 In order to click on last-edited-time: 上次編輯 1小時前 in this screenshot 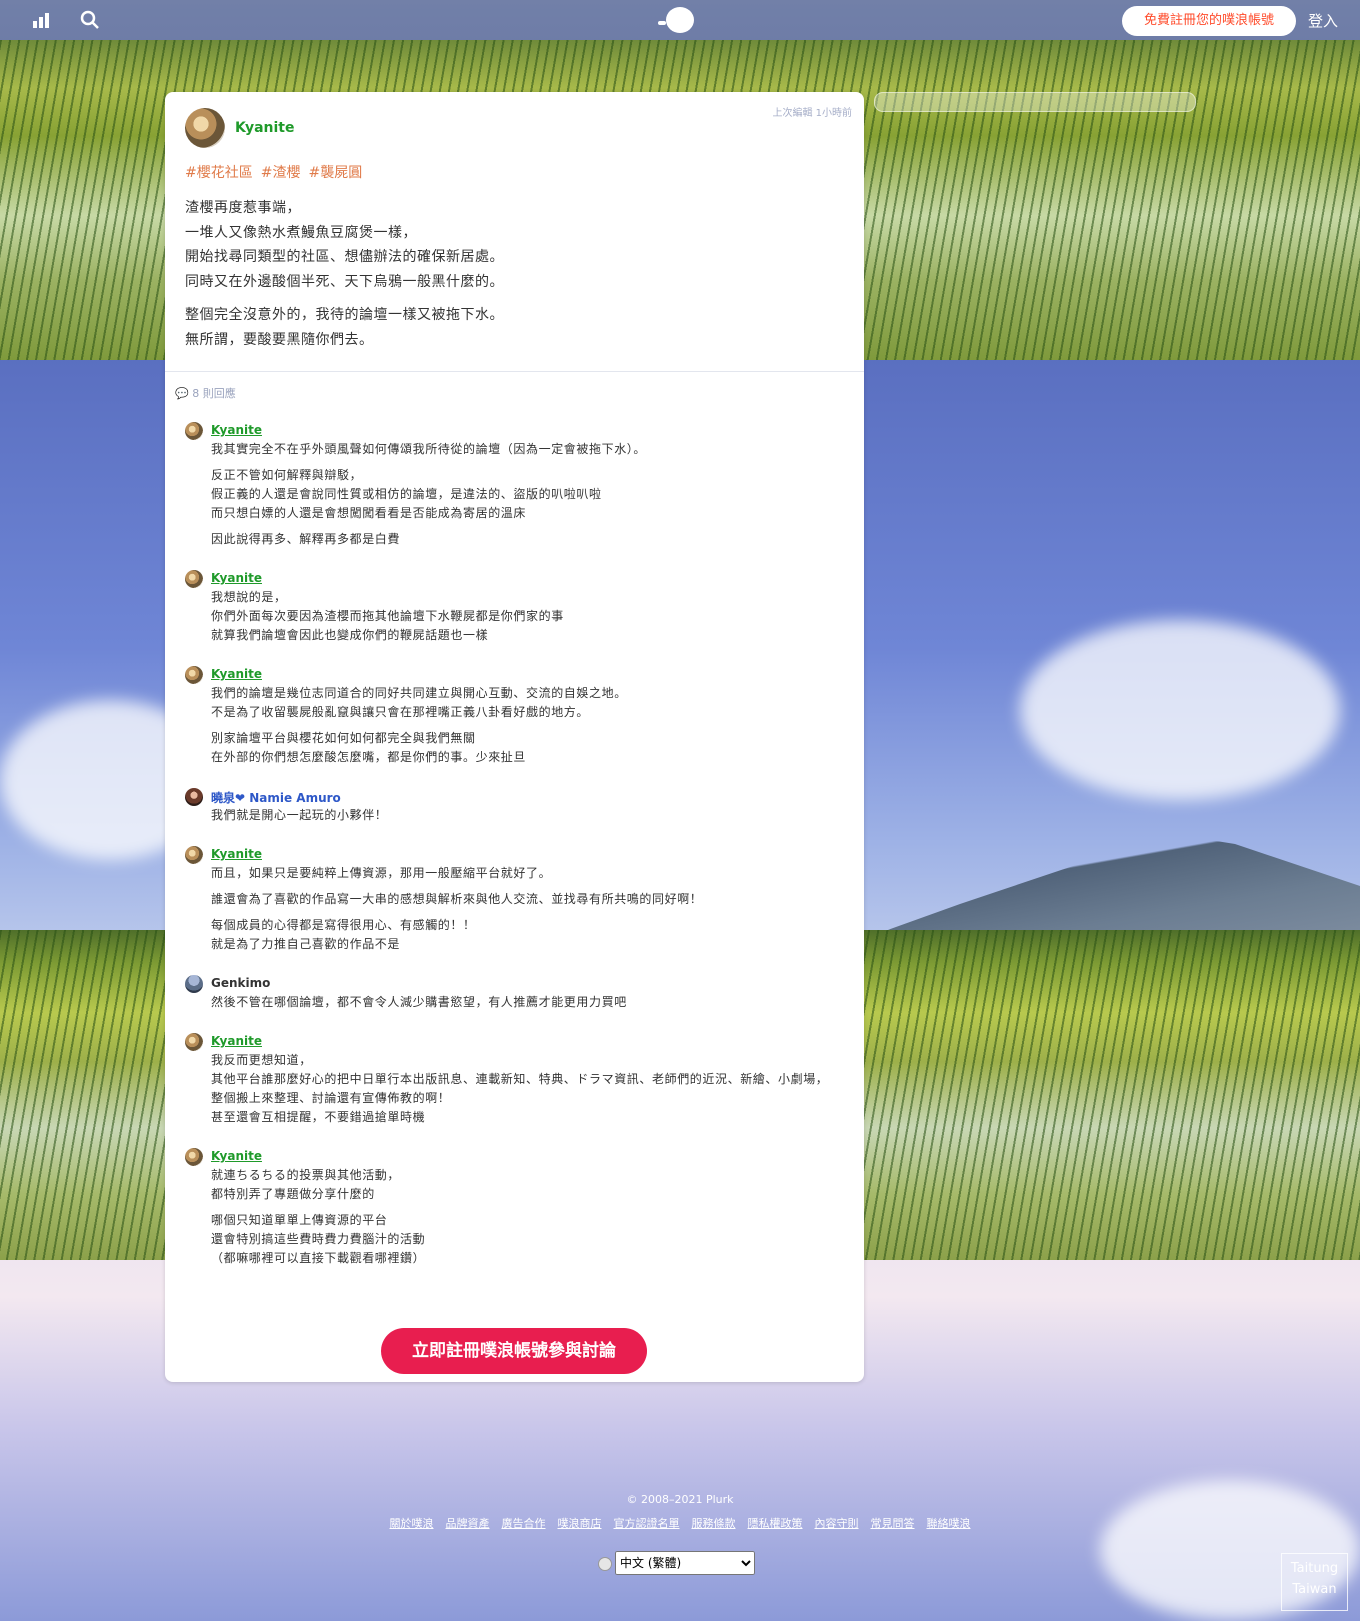, I will do `click(812, 113)`.